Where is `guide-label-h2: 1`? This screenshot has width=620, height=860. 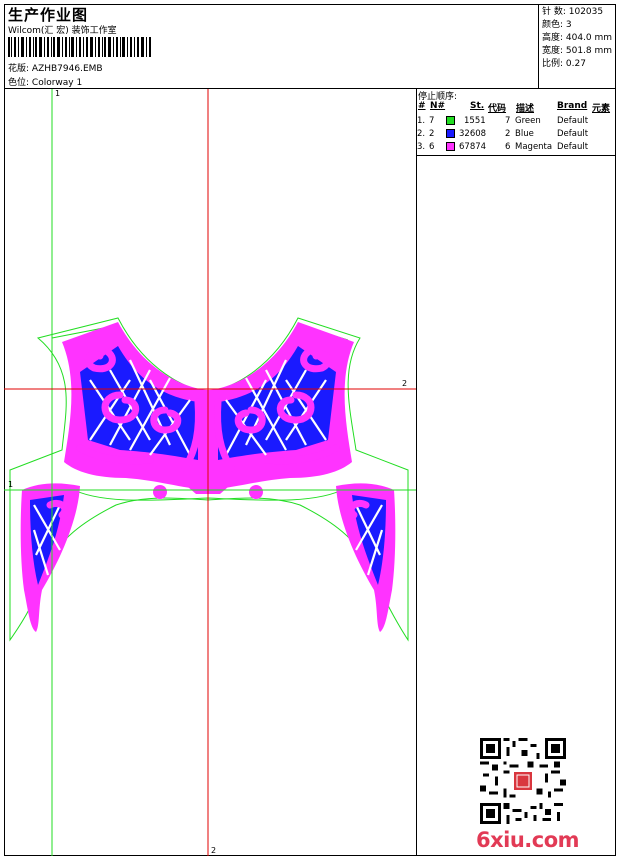 guide-label-h2: 1 is located at coordinates (11, 484).